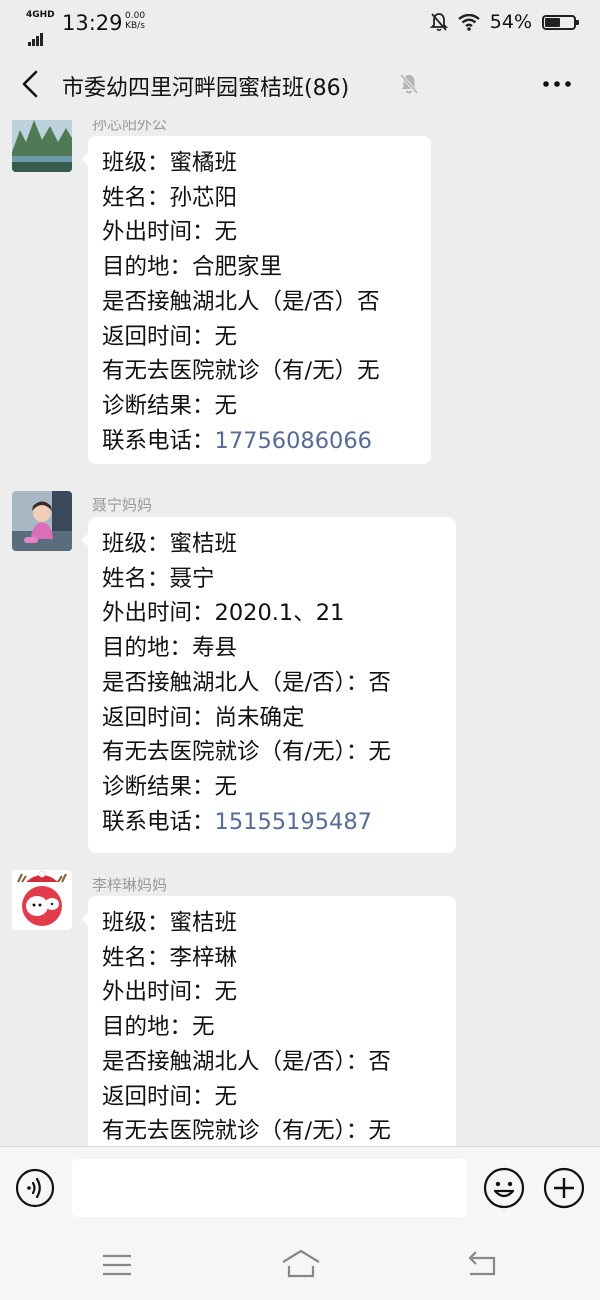  Describe the element at coordinates (293, 822) in the screenshot. I see `phone-link: 15155195487` at that location.